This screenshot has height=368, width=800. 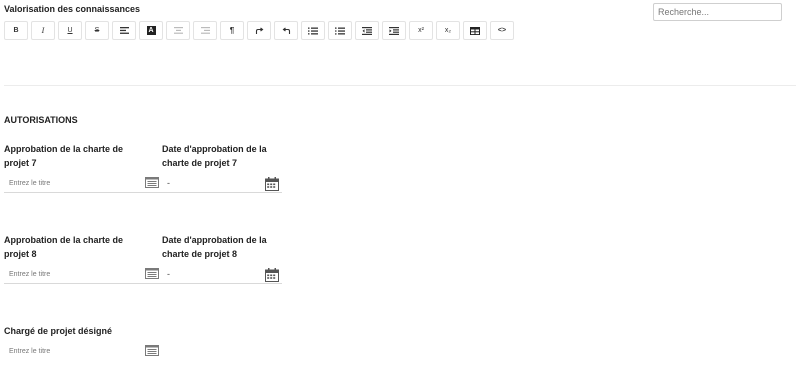 I want to click on table-icon, so click(x=475, y=30).